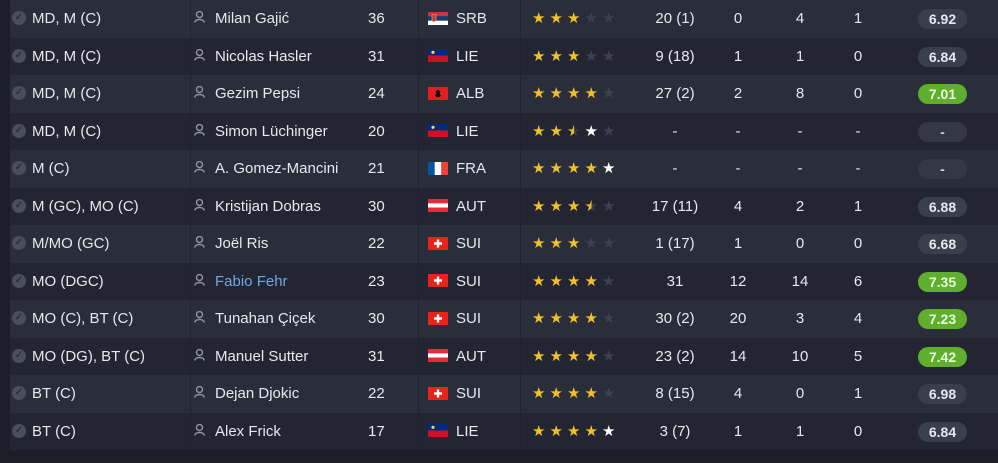 The height and width of the screenshot is (463, 998). Describe the element at coordinates (290, 19) in the screenshot. I see `player-name-link: Milan Gajić` at that location.